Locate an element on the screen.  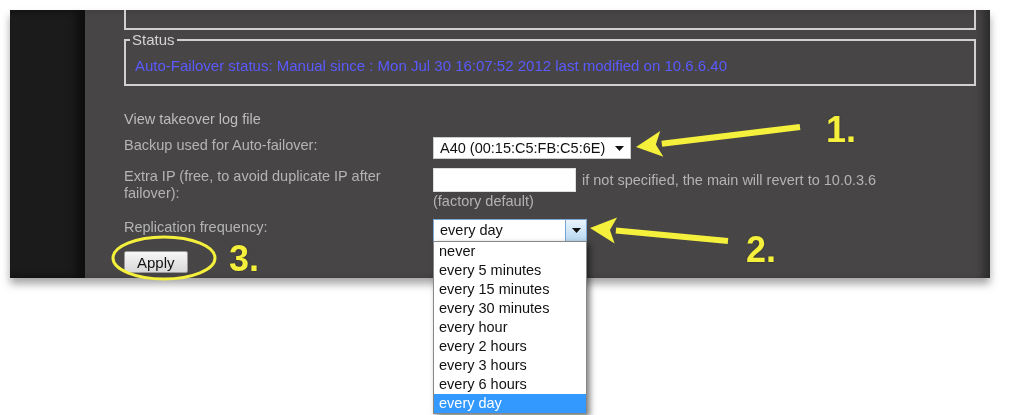
field-label: Extra IP (free, to avoid duplicate IP after failover): is located at coordinates (253, 185).